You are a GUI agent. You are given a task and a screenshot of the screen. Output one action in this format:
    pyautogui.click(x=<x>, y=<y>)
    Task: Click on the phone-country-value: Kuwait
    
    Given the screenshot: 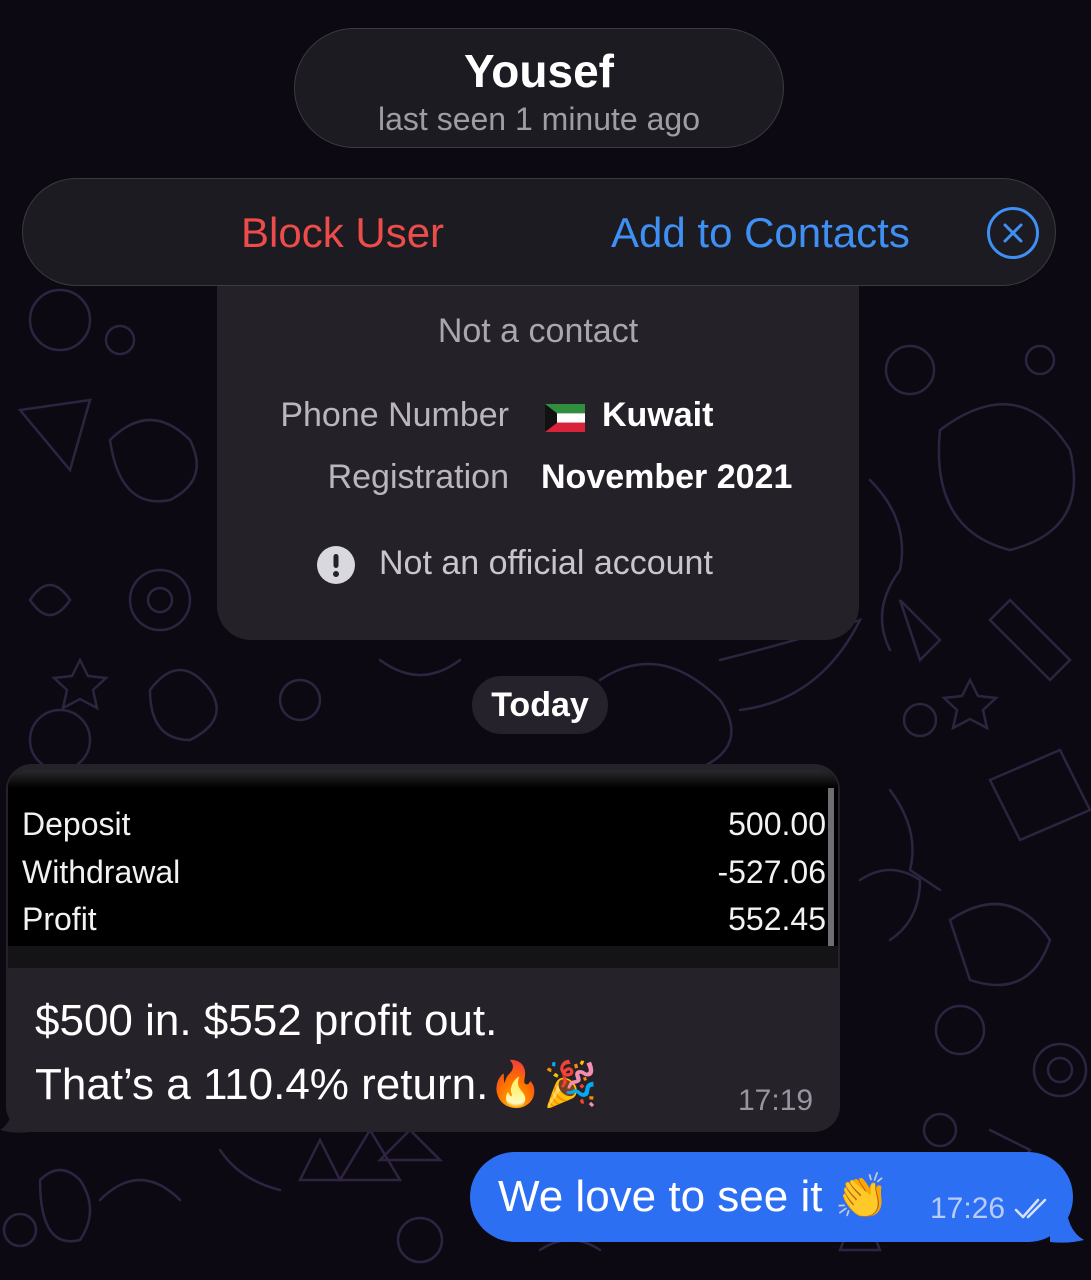 What is the action you would take?
    pyautogui.click(x=658, y=415)
    